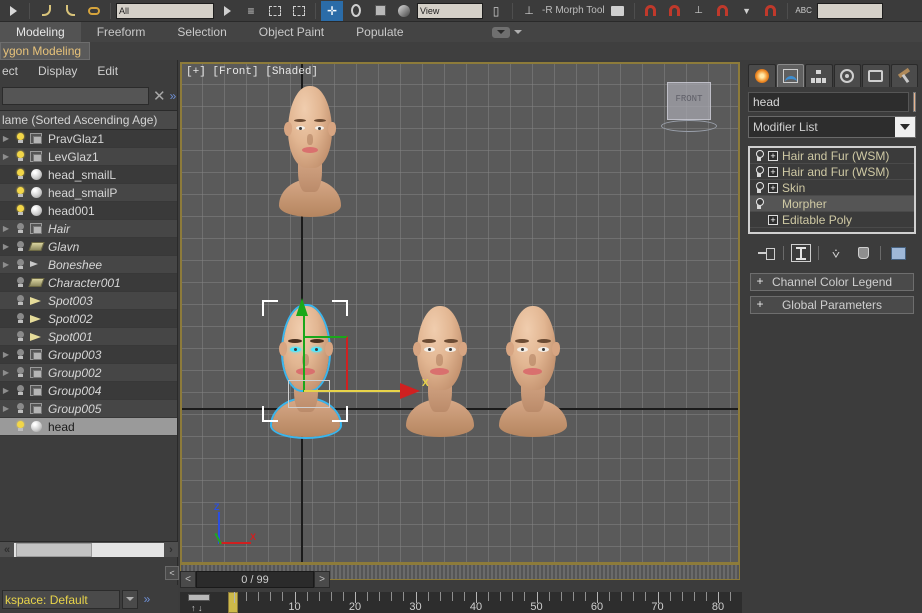  What do you see at coordinates (88, 229) in the screenshot?
I see `scene-list-item: ▶ Hair` at bounding box center [88, 229].